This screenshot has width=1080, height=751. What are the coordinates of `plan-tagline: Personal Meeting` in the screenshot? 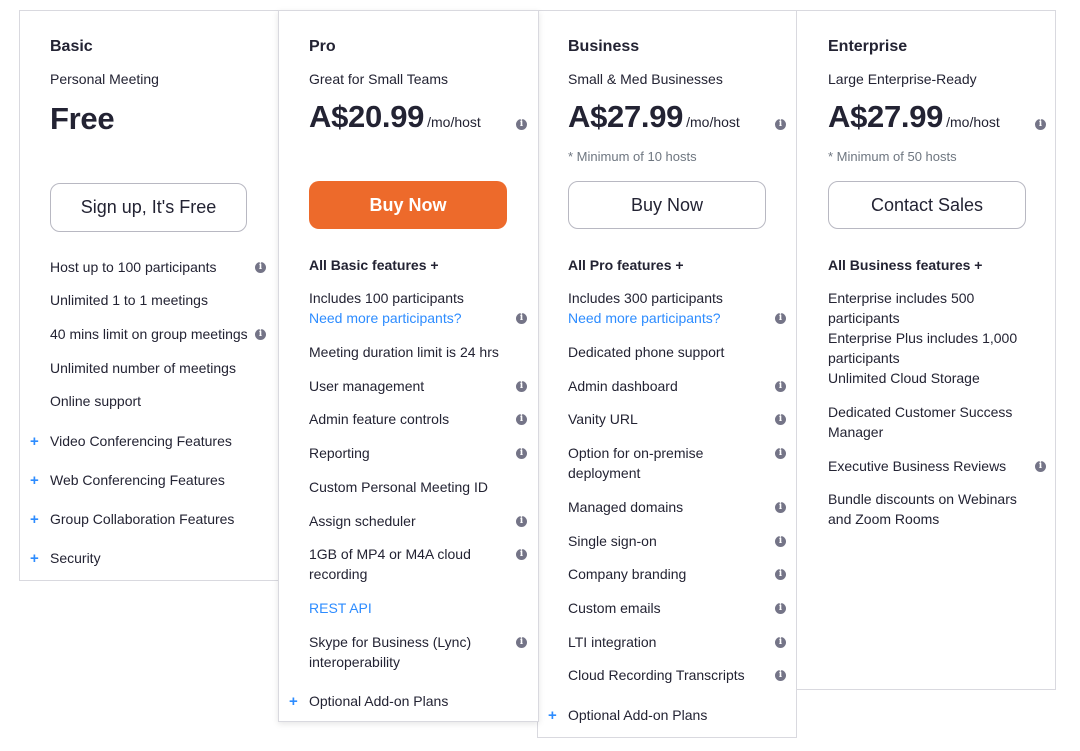 It's located at (104, 79).